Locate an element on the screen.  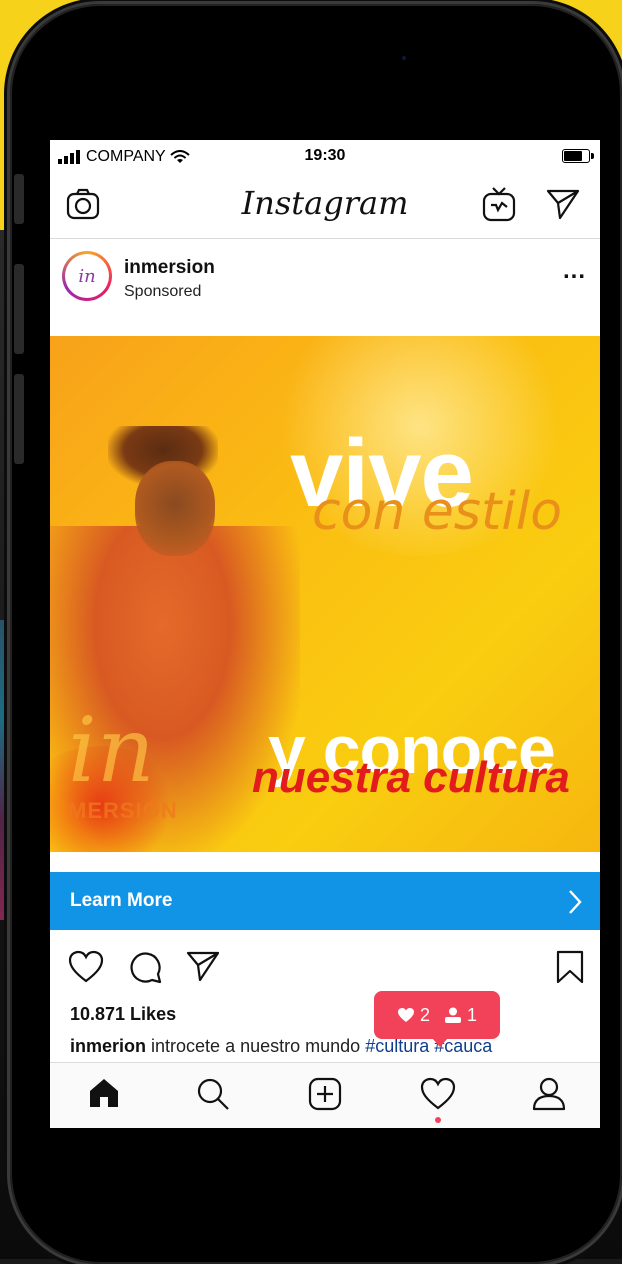
profile-icon is located at coordinates (549, 1094).